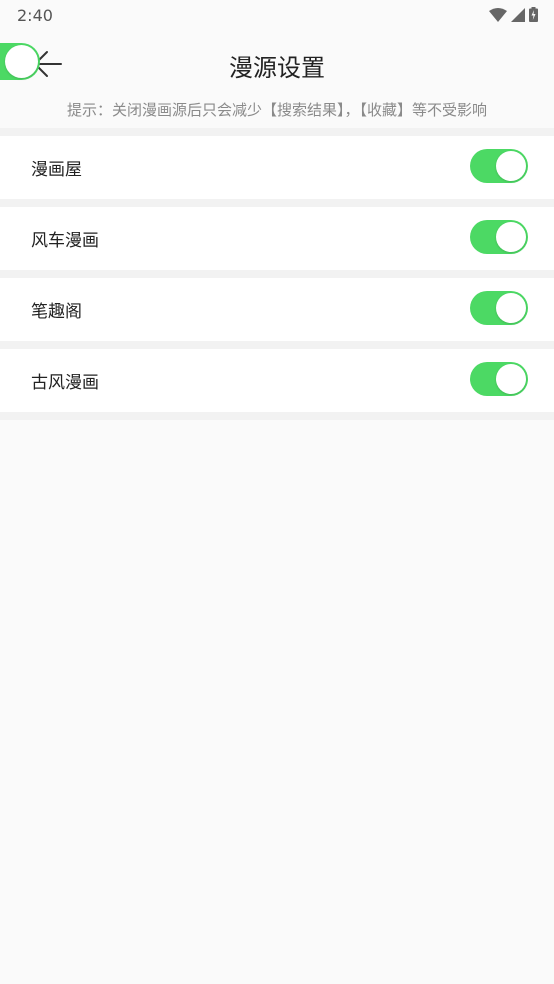  I want to click on source-label: 风车漫画, so click(65, 241).